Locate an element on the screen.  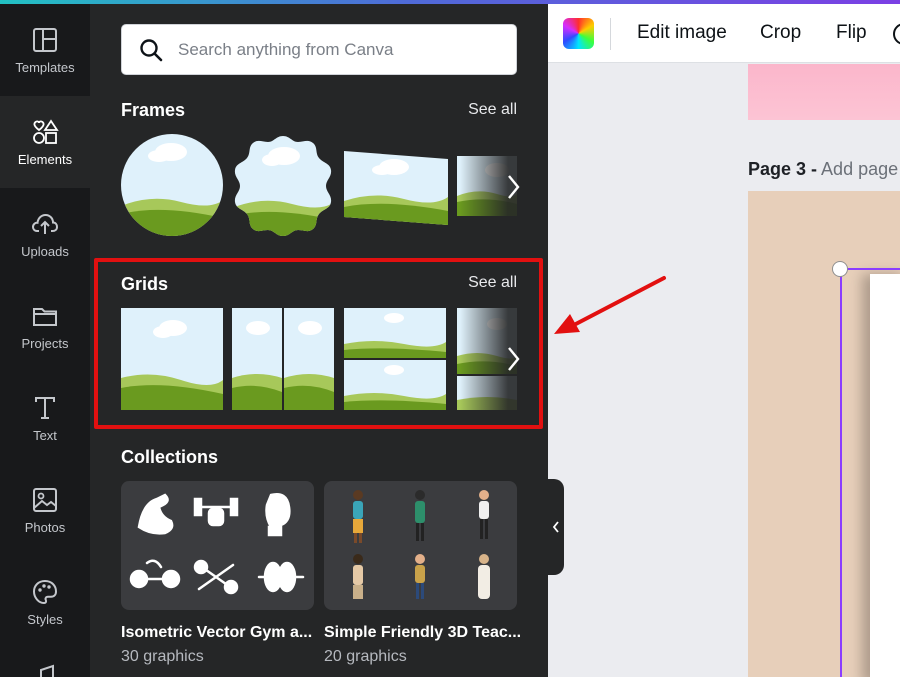
rail-label-uploads: Uploads is located at coordinates (45, 251).